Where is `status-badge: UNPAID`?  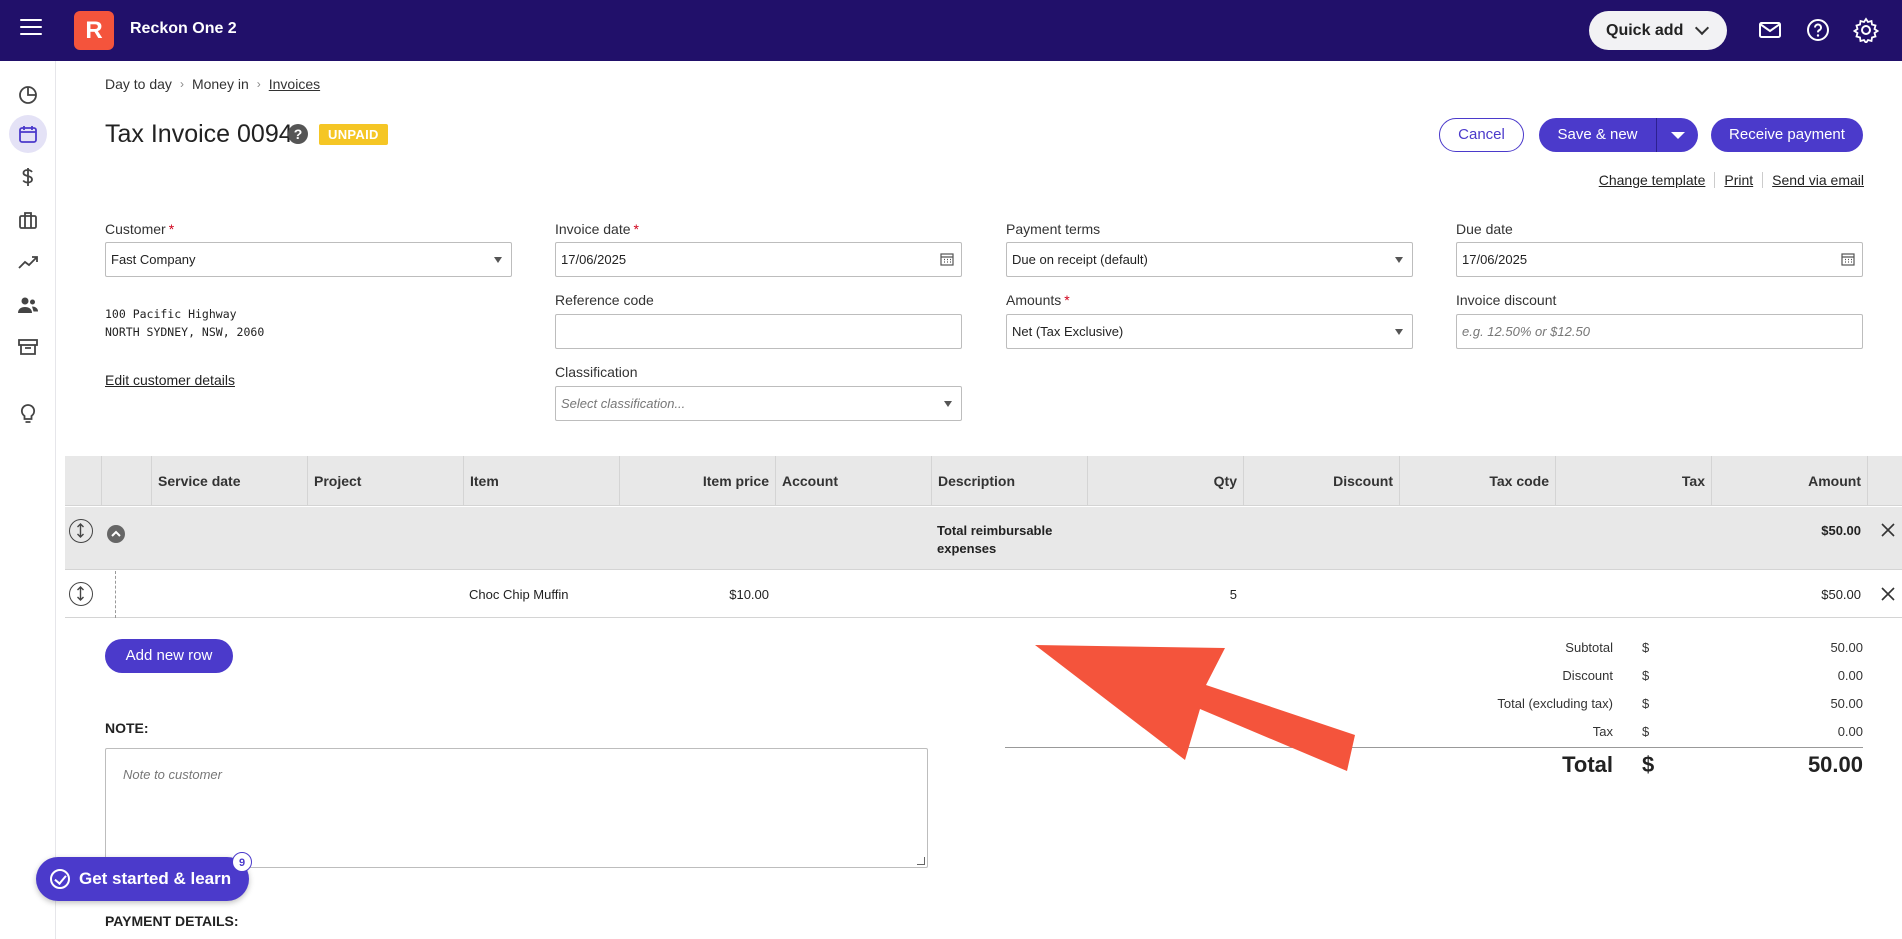 status-badge: UNPAID is located at coordinates (353, 134).